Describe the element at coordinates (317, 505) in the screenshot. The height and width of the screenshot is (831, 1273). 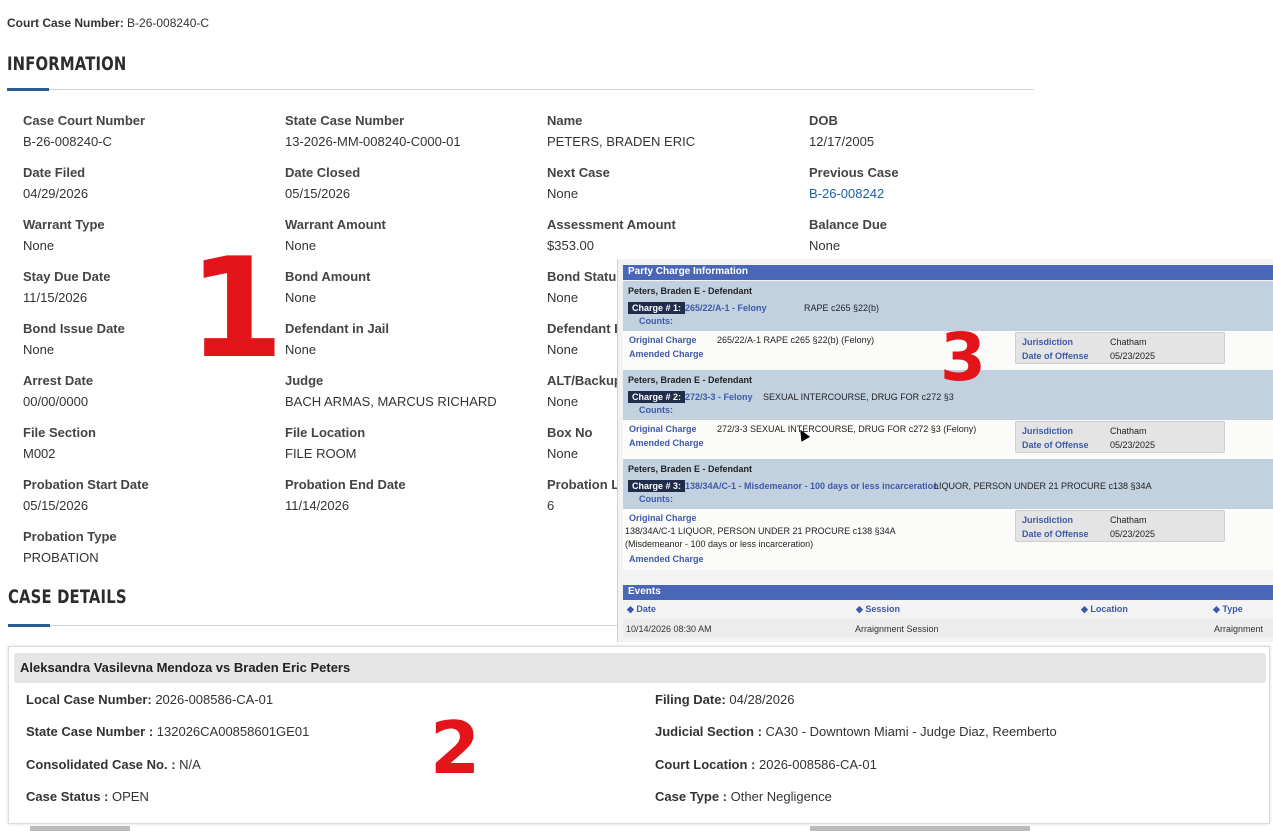
I see `field-value: 11/14/2026` at that location.